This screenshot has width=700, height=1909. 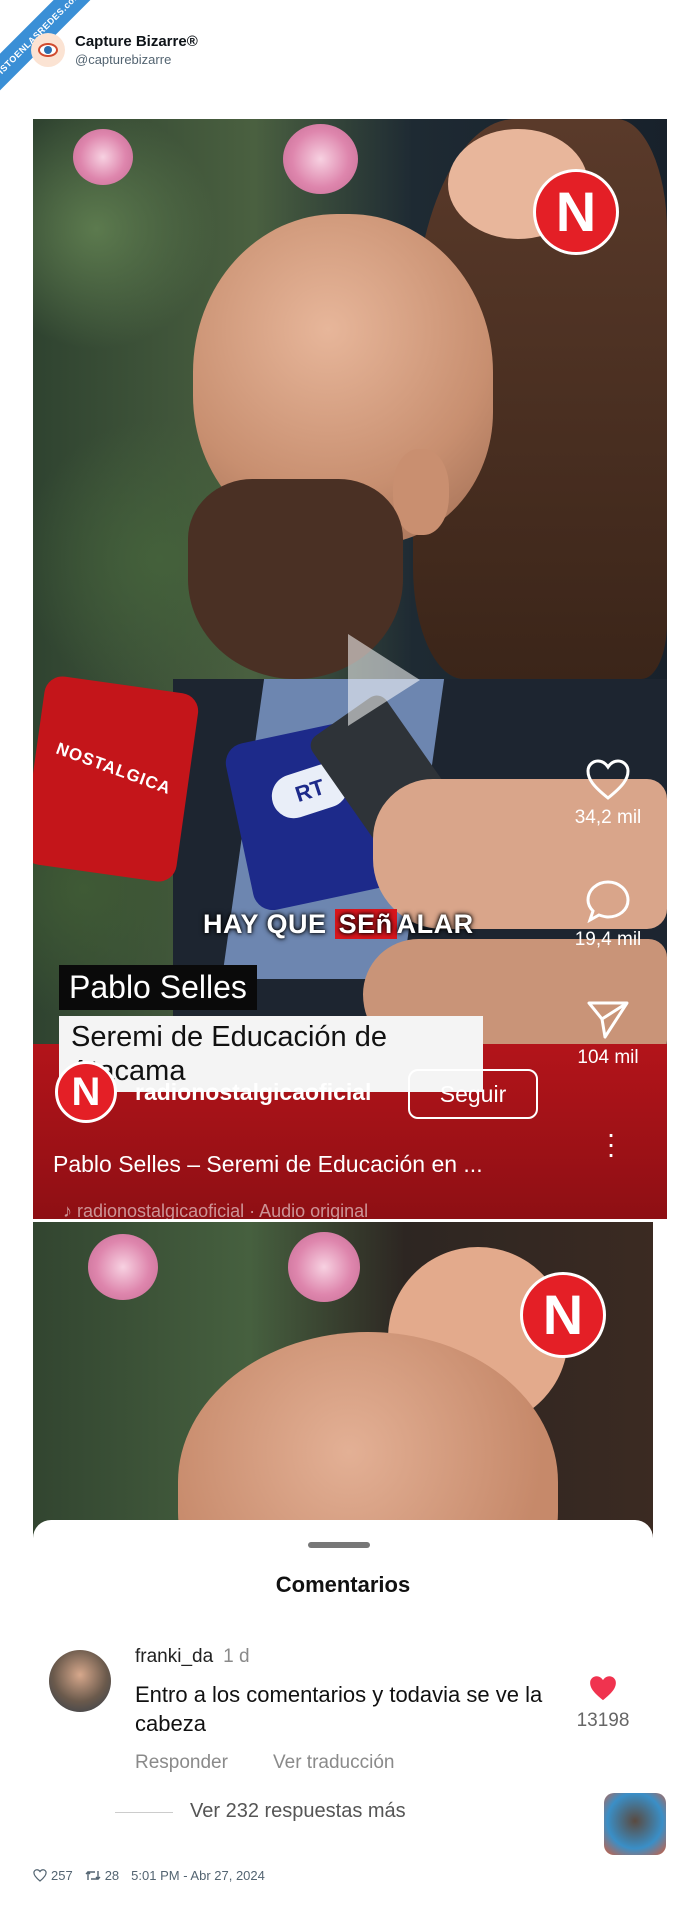 What do you see at coordinates (198, 1875) in the screenshot?
I see `tweet-timestamp: 5:01 PM - Abr 27, 2024` at bounding box center [198, 1875].